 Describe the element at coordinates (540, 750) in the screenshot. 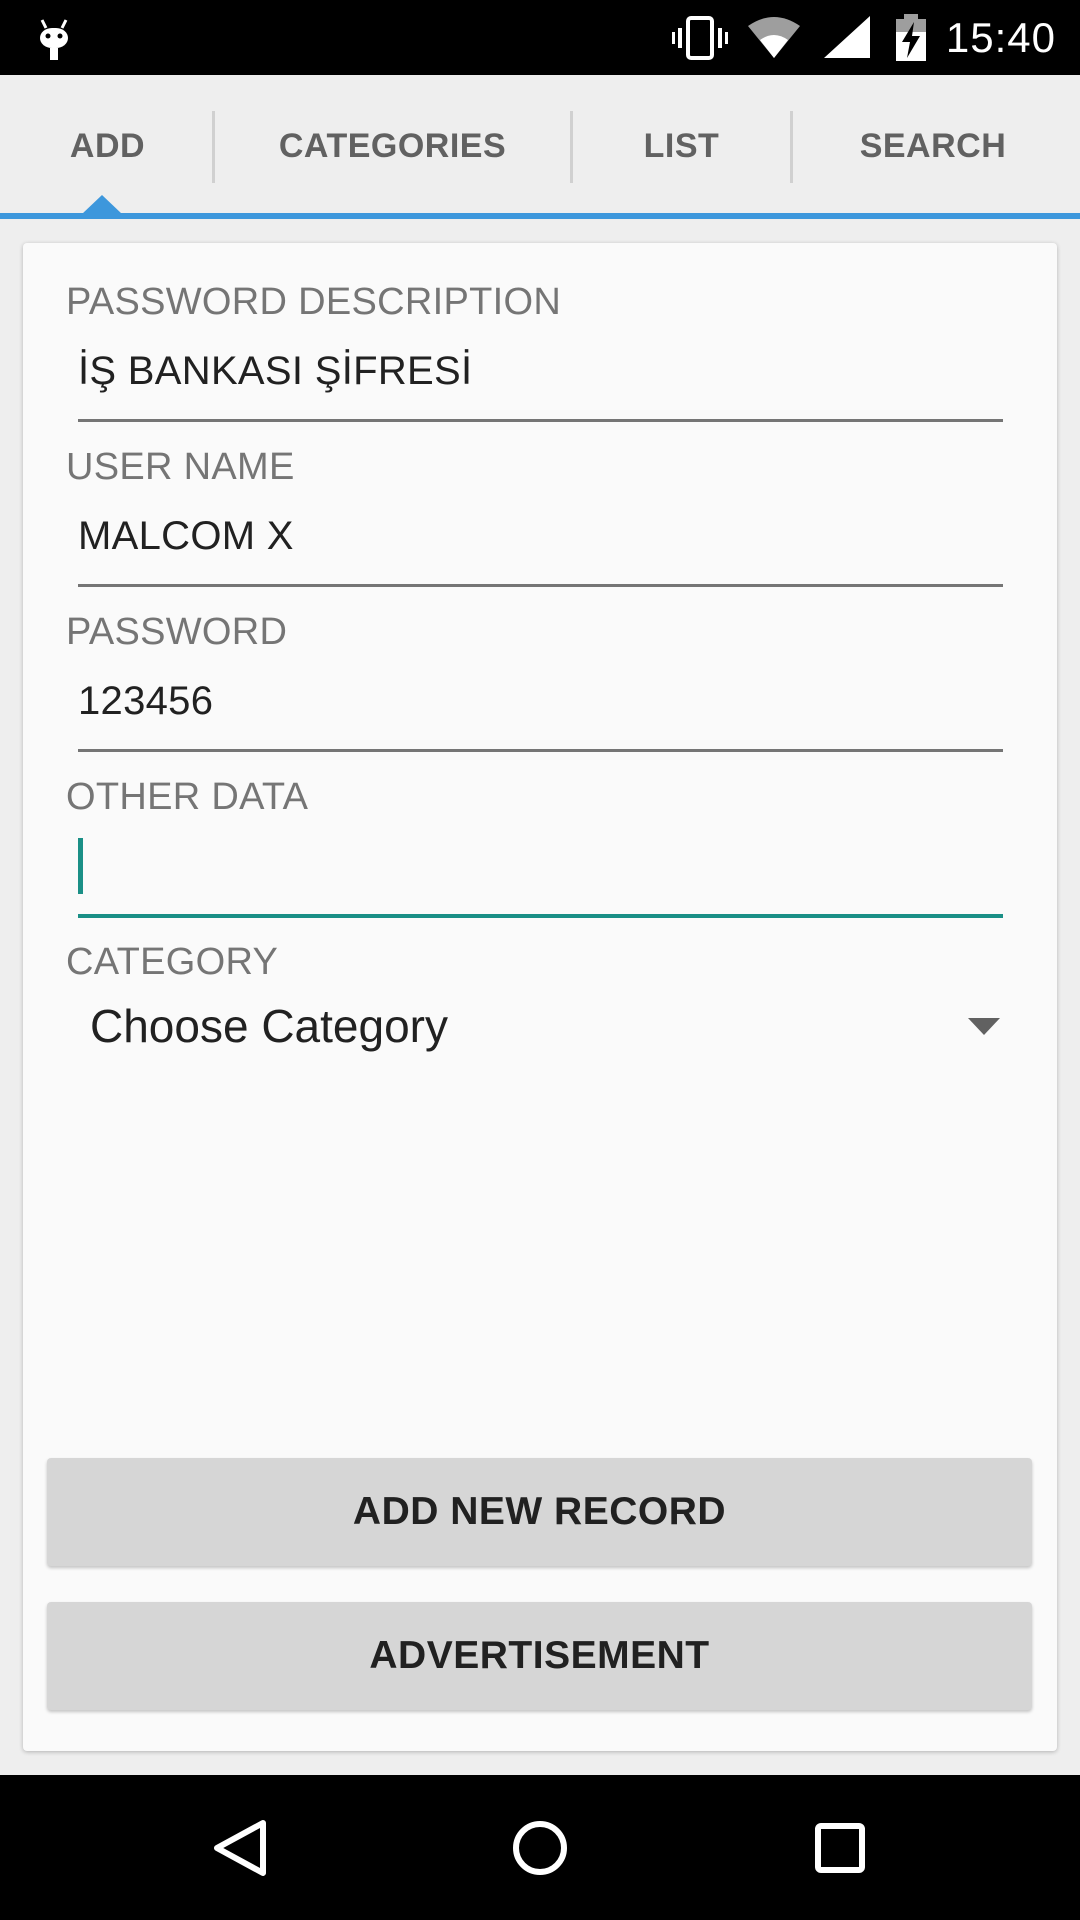

I see `password-underline` at that location.